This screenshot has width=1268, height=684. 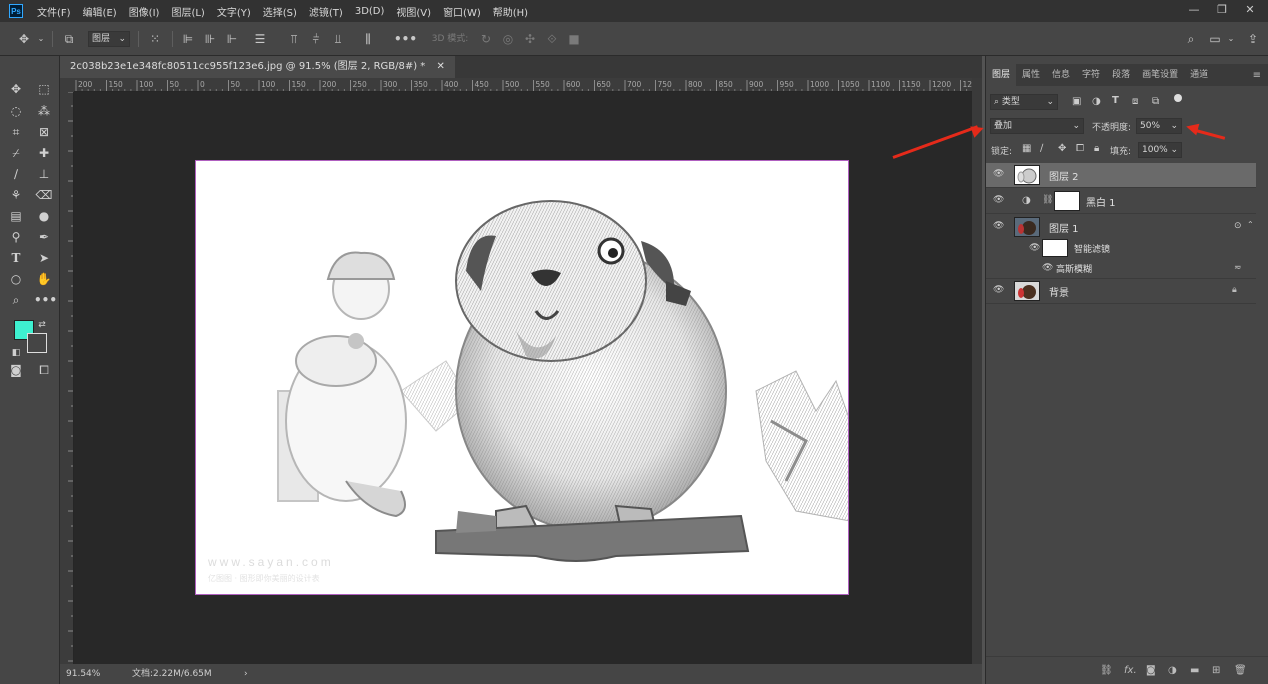 I want to click on background-color-swatch, so click(x=37, y=343).